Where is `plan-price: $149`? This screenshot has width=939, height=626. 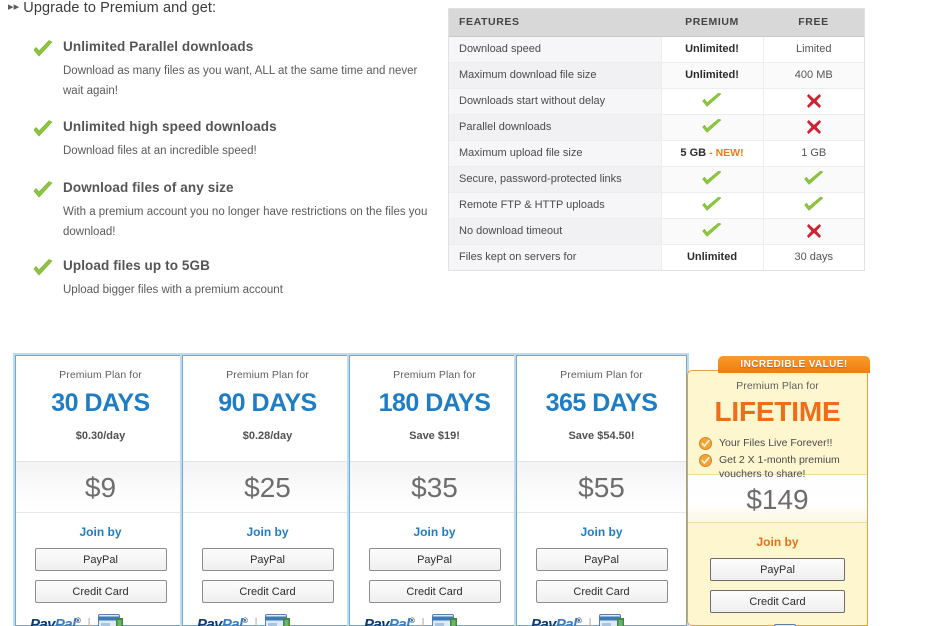
plan-price: $149 is located at coordinates (777, 498).